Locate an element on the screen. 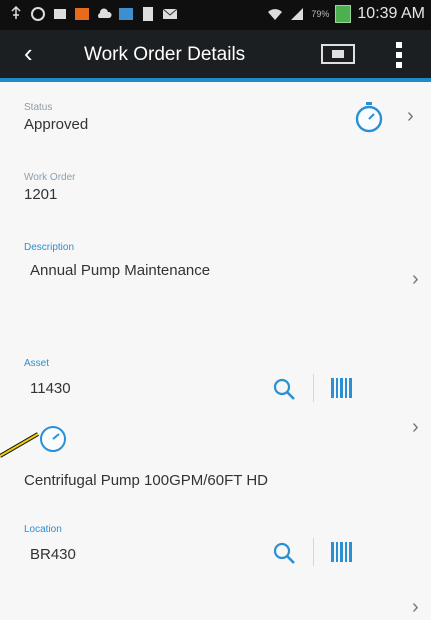  location-value: BR430 is located at coordinates (53, 554).